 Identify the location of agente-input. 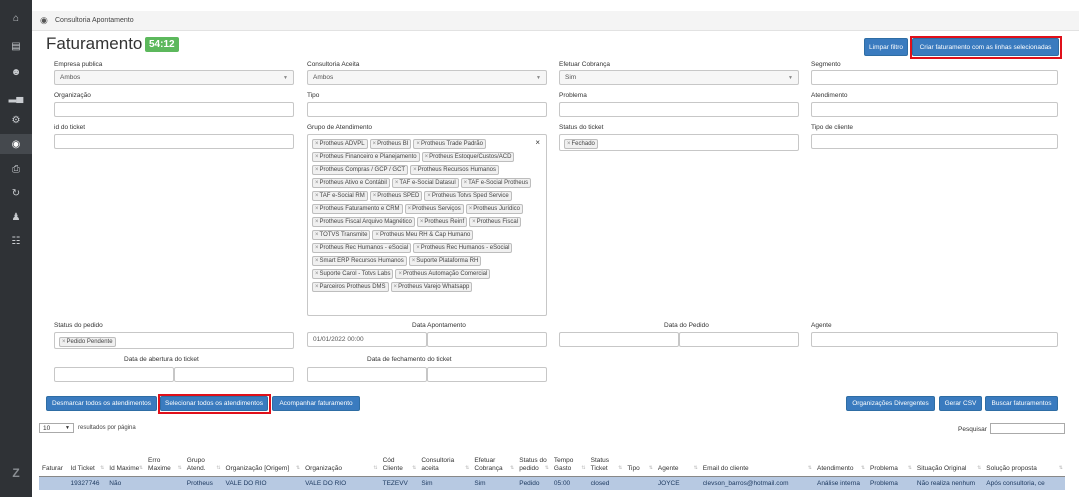
(934, 339).